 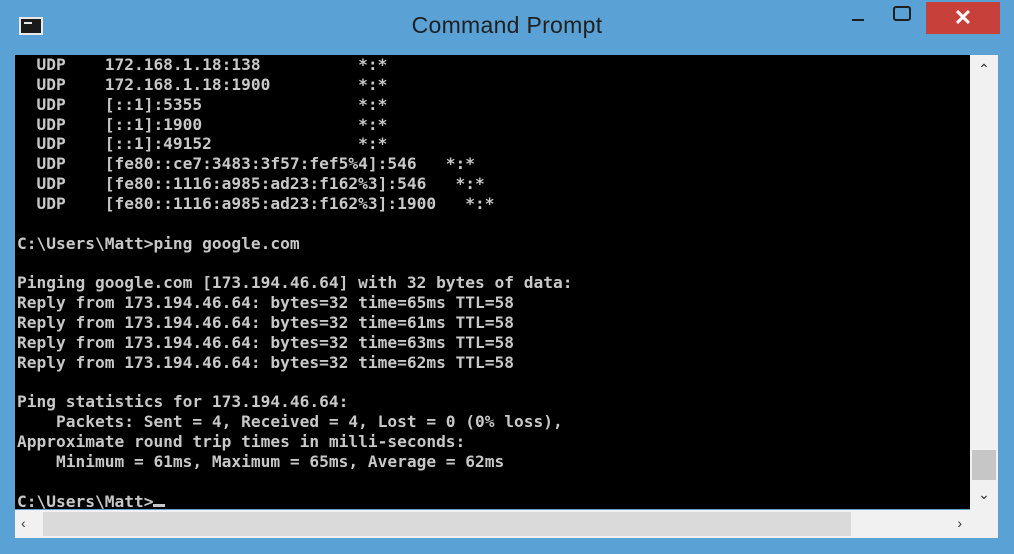 I want to click on console-line: UDP [::1]:1900 *:*, so click(x=202, y=124).